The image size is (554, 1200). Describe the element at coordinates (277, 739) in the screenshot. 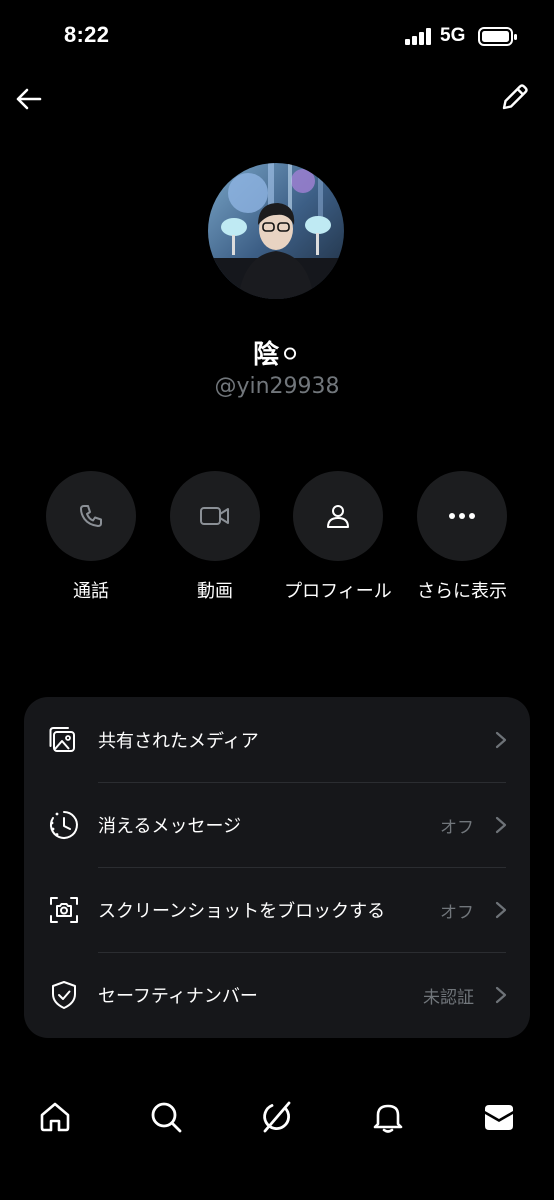

I see `row-shared-media: 共有されたメディア` at that location.